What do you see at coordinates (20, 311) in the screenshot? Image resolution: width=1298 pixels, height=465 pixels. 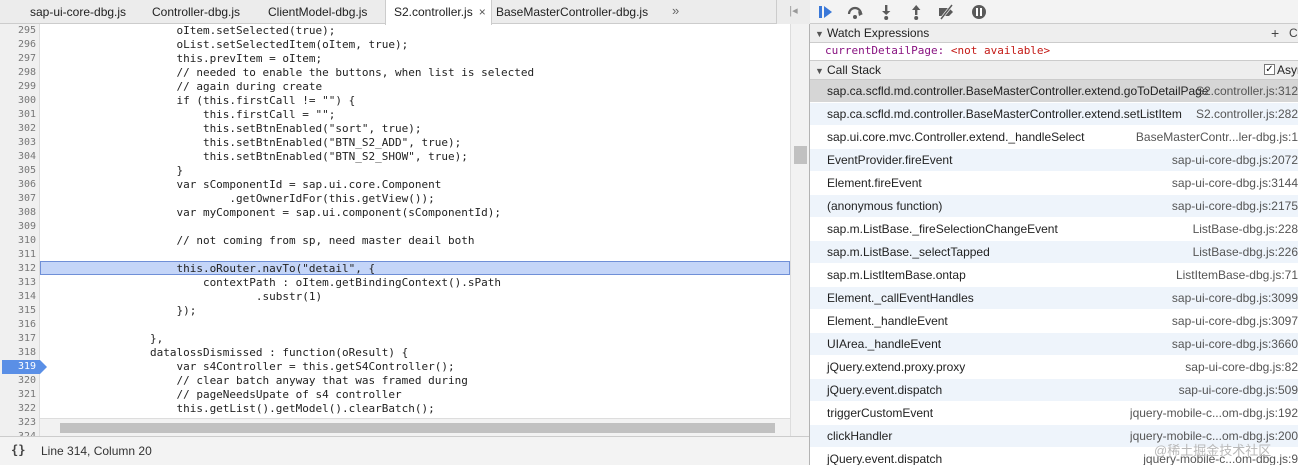 I see `line-number: 315` at bounding box center [20, 311].